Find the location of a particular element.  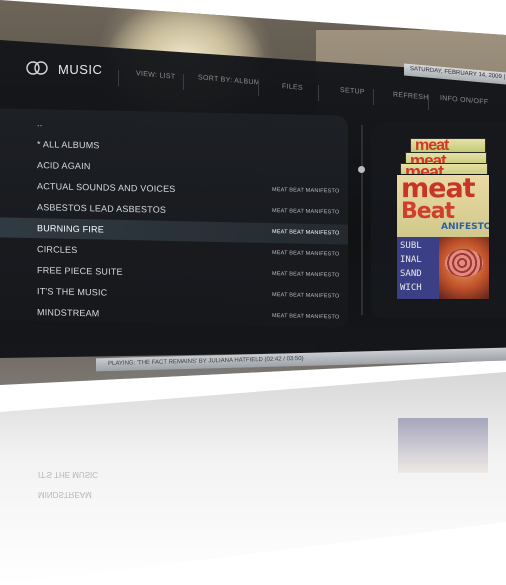

reflection-cover is located at coordinates (443, 445).